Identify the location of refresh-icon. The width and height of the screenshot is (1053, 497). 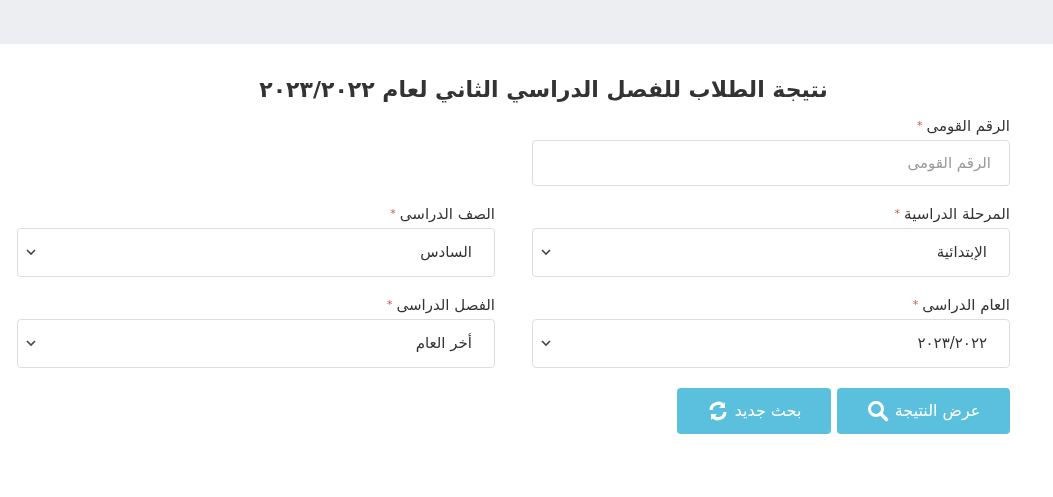
(717, 411).